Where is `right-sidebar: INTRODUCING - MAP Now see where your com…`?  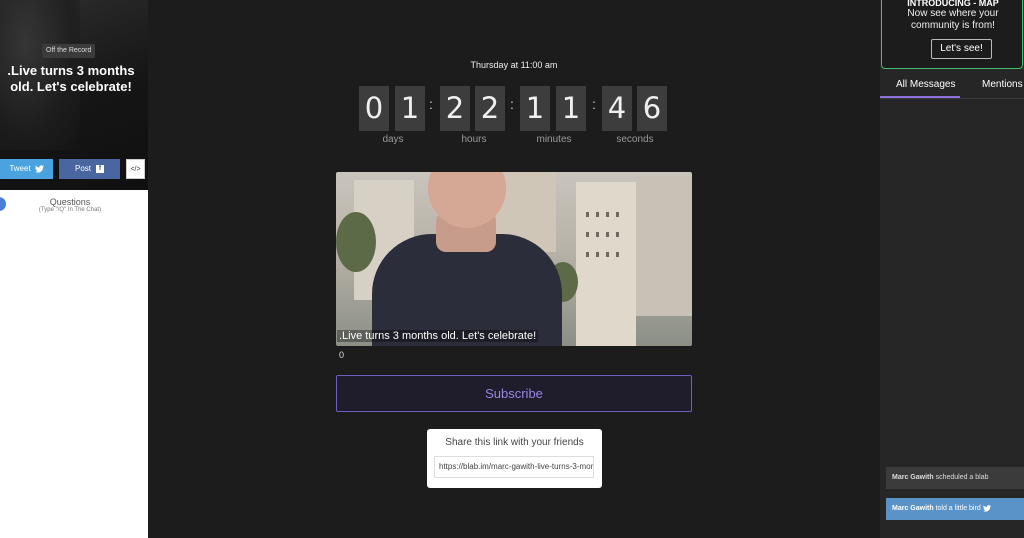
right-sidebar: INTRODUCING - MAP Now see where your com… is located at coordinates (952, 269).